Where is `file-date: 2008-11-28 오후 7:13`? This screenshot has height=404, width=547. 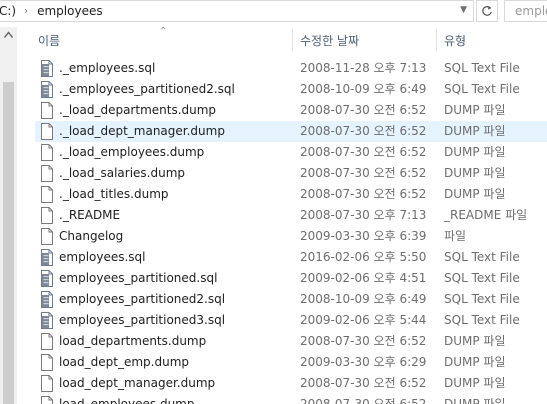
file-date: 2008-11-28 오후 7:13 is located at coordinates (363, 68).